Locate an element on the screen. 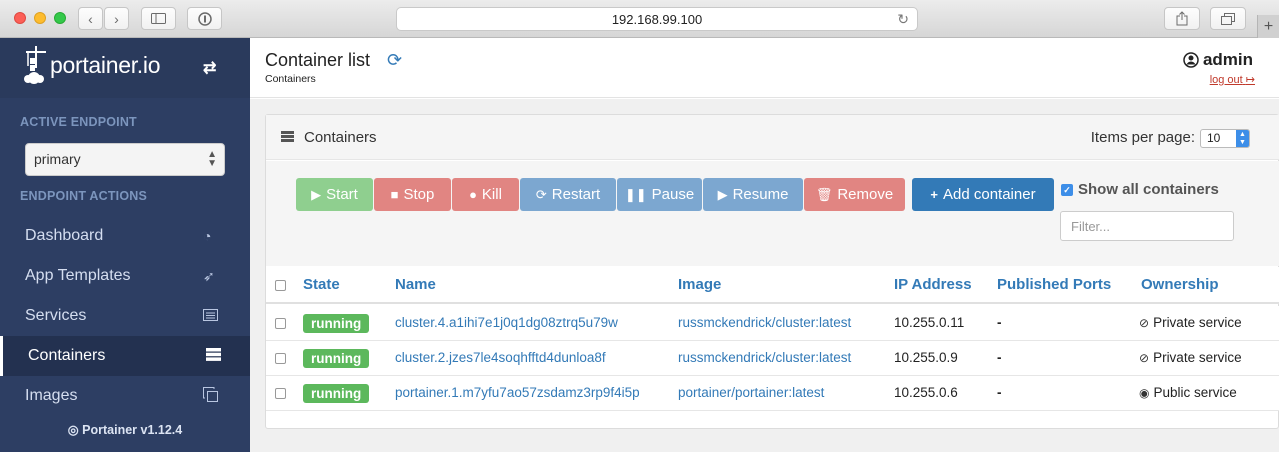  panel-header: Containers Items per page: 10 ▲ ▼ is located at coordinates (772, 137).